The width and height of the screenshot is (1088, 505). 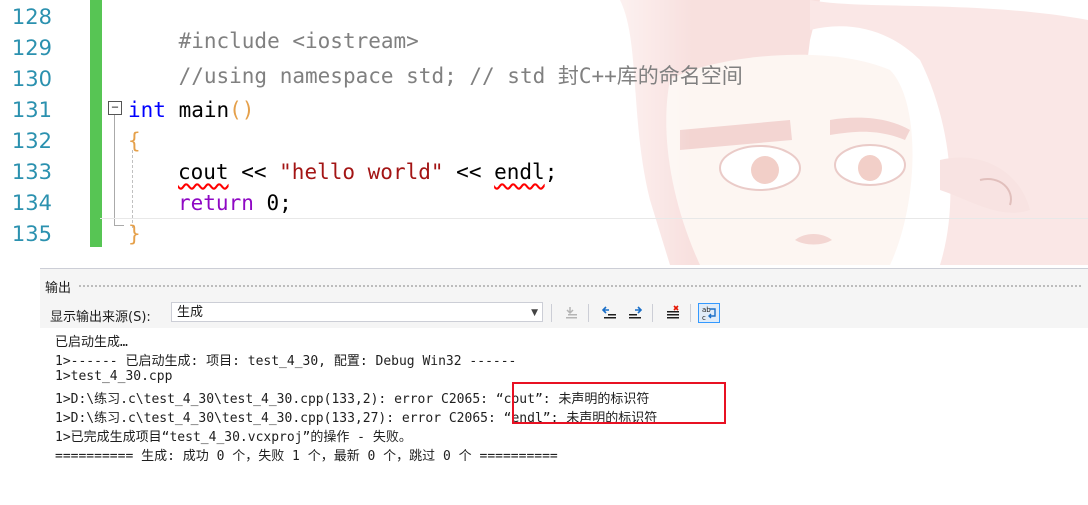 I want to click on line-number: 131, so click(x=31, y=110).